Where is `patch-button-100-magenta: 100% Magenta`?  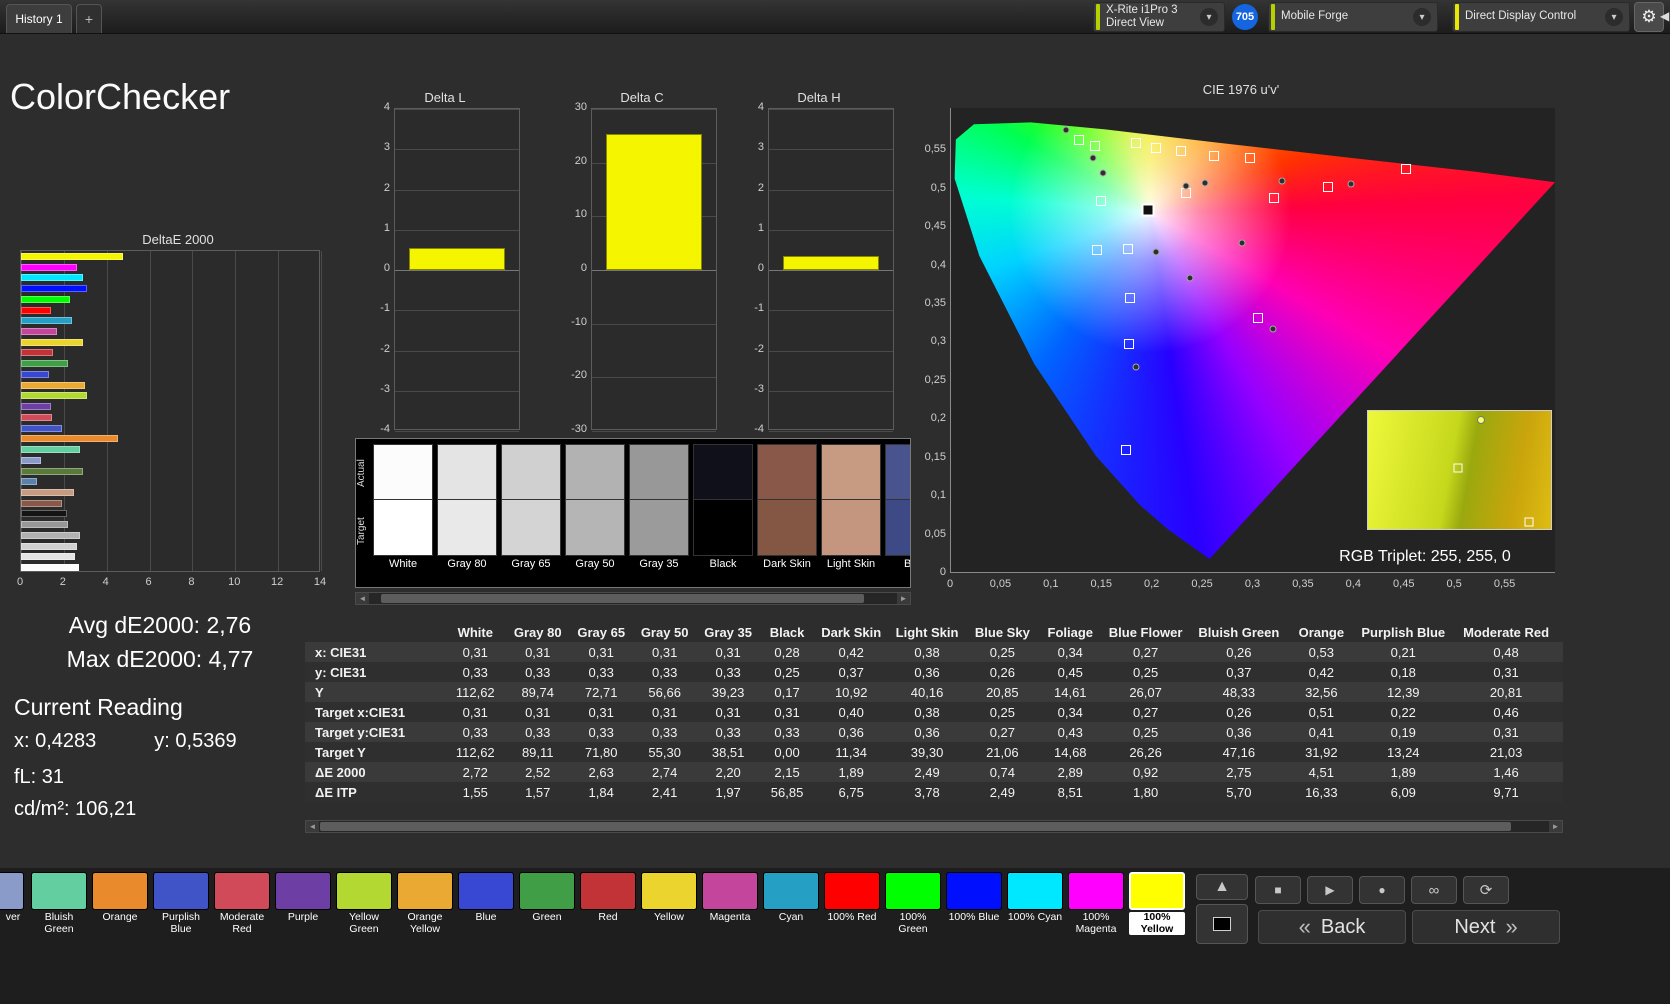 patch-button-100-magenta: 100% Magenta is located at coordinates (1096, 903).